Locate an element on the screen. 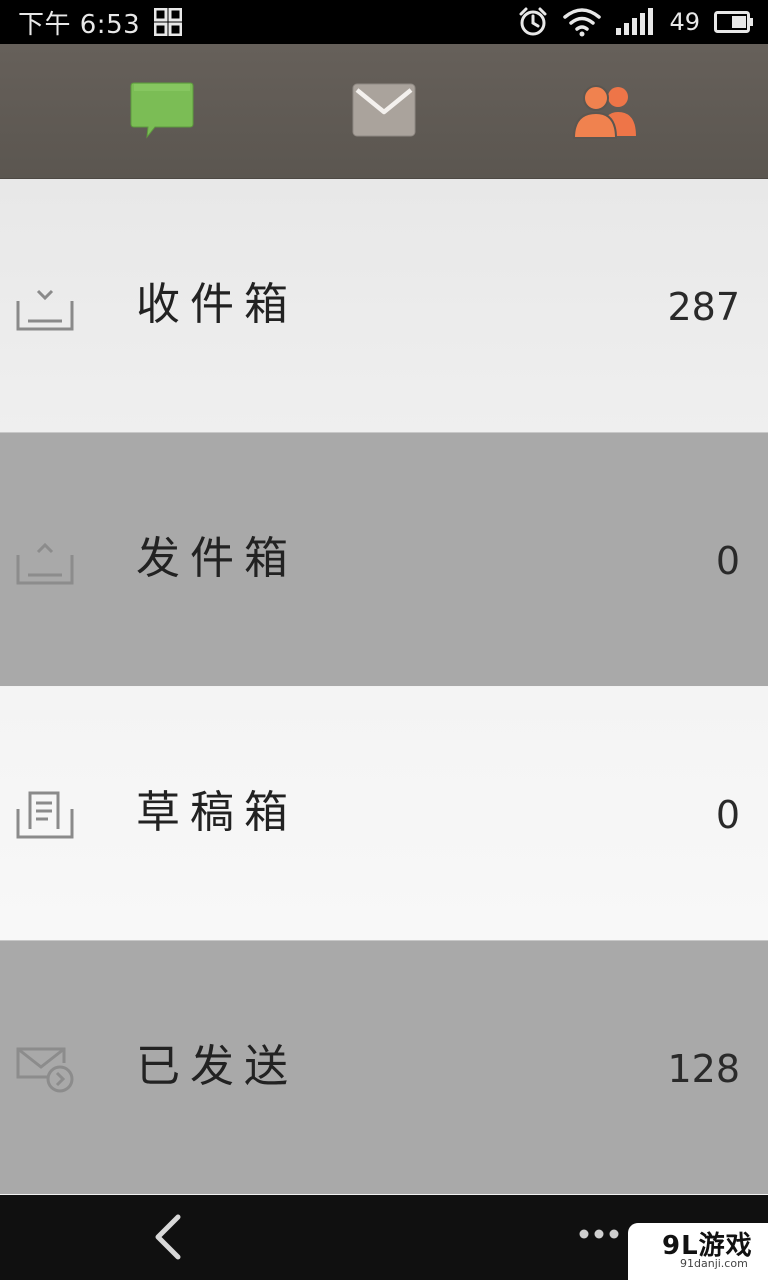 The width and height of the screenshot is (768, 1280). watermark-url: 91danji.com is located at coordinates (714, 1263).